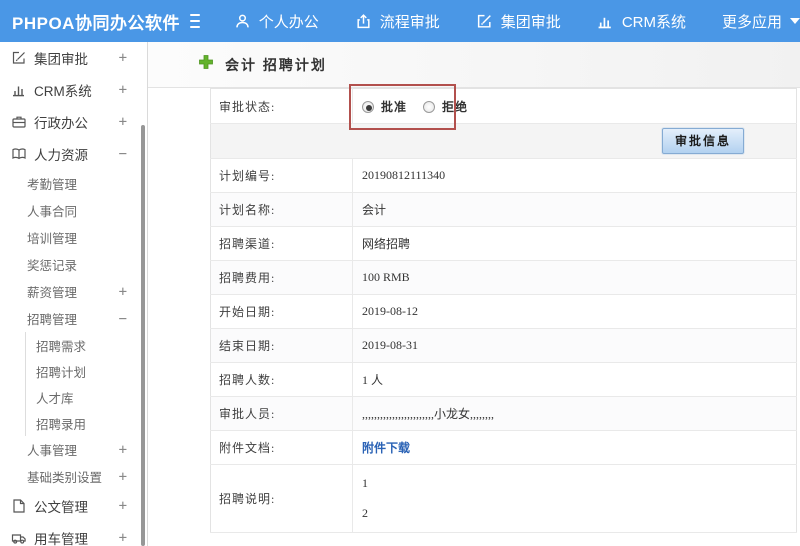 The image size is (800, 546). I want to click on description-line: 2, so click(365, 513).